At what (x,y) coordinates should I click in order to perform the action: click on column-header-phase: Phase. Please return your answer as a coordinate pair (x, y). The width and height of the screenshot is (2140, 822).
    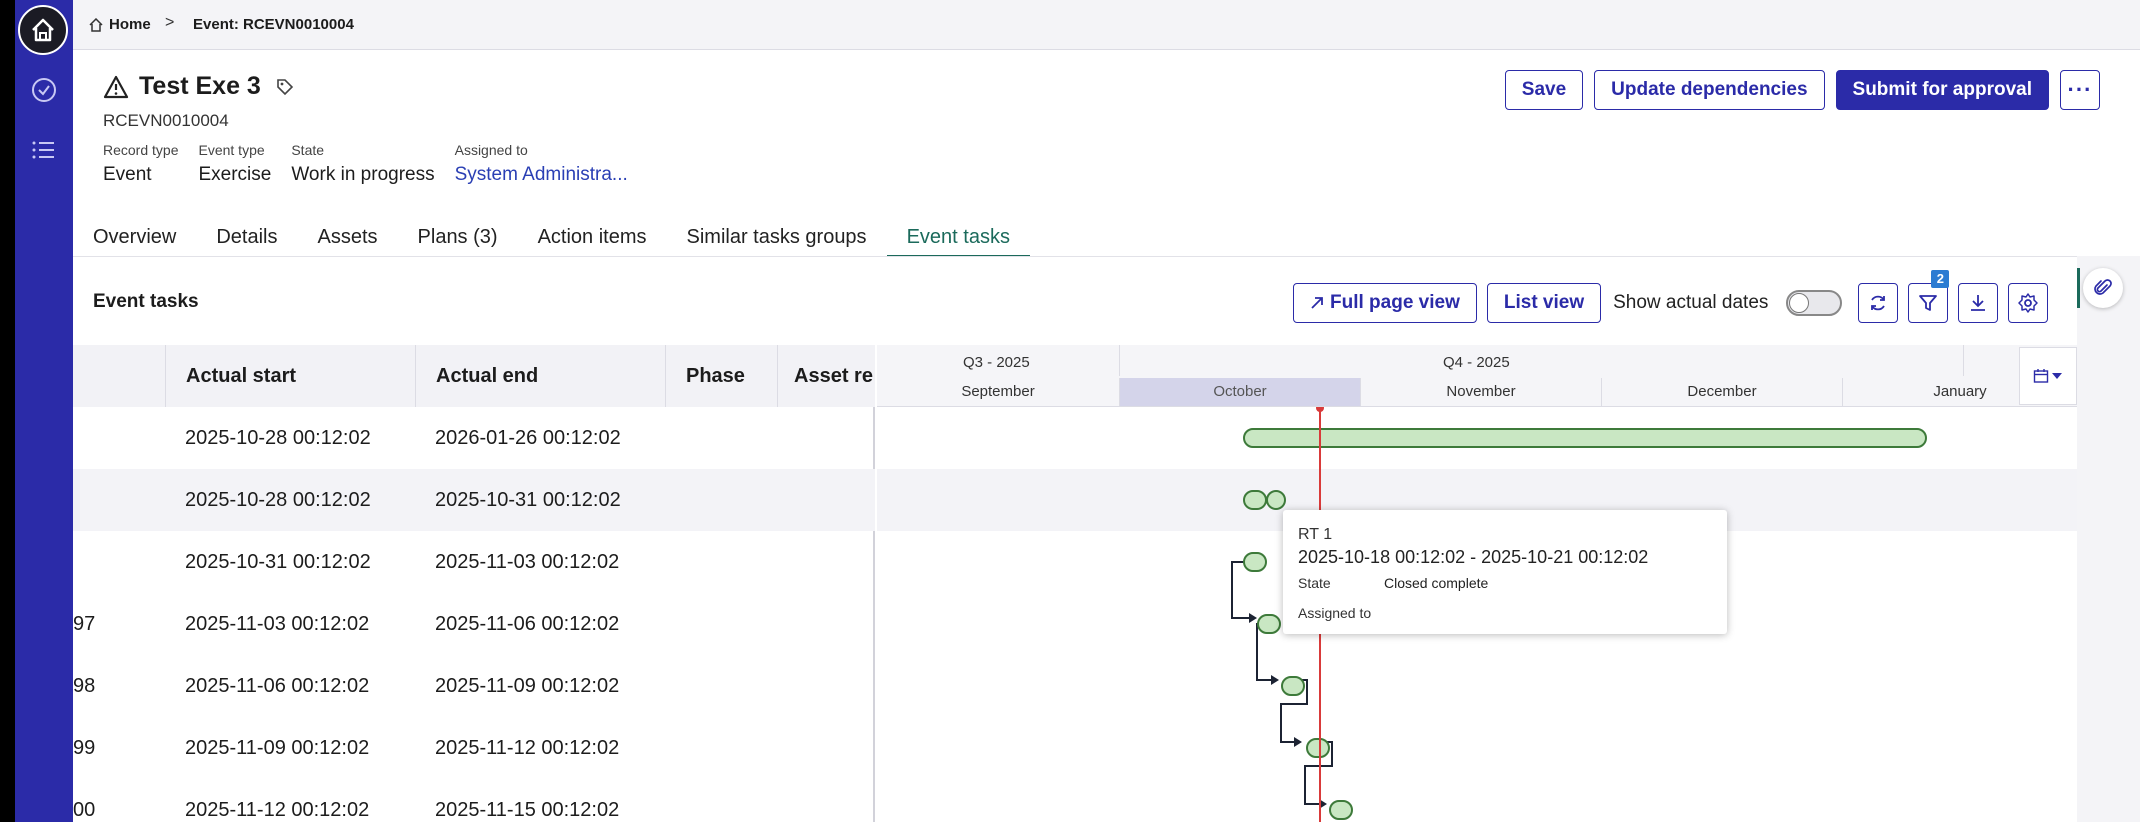
    Looking at the image, I should click on (721, 376).